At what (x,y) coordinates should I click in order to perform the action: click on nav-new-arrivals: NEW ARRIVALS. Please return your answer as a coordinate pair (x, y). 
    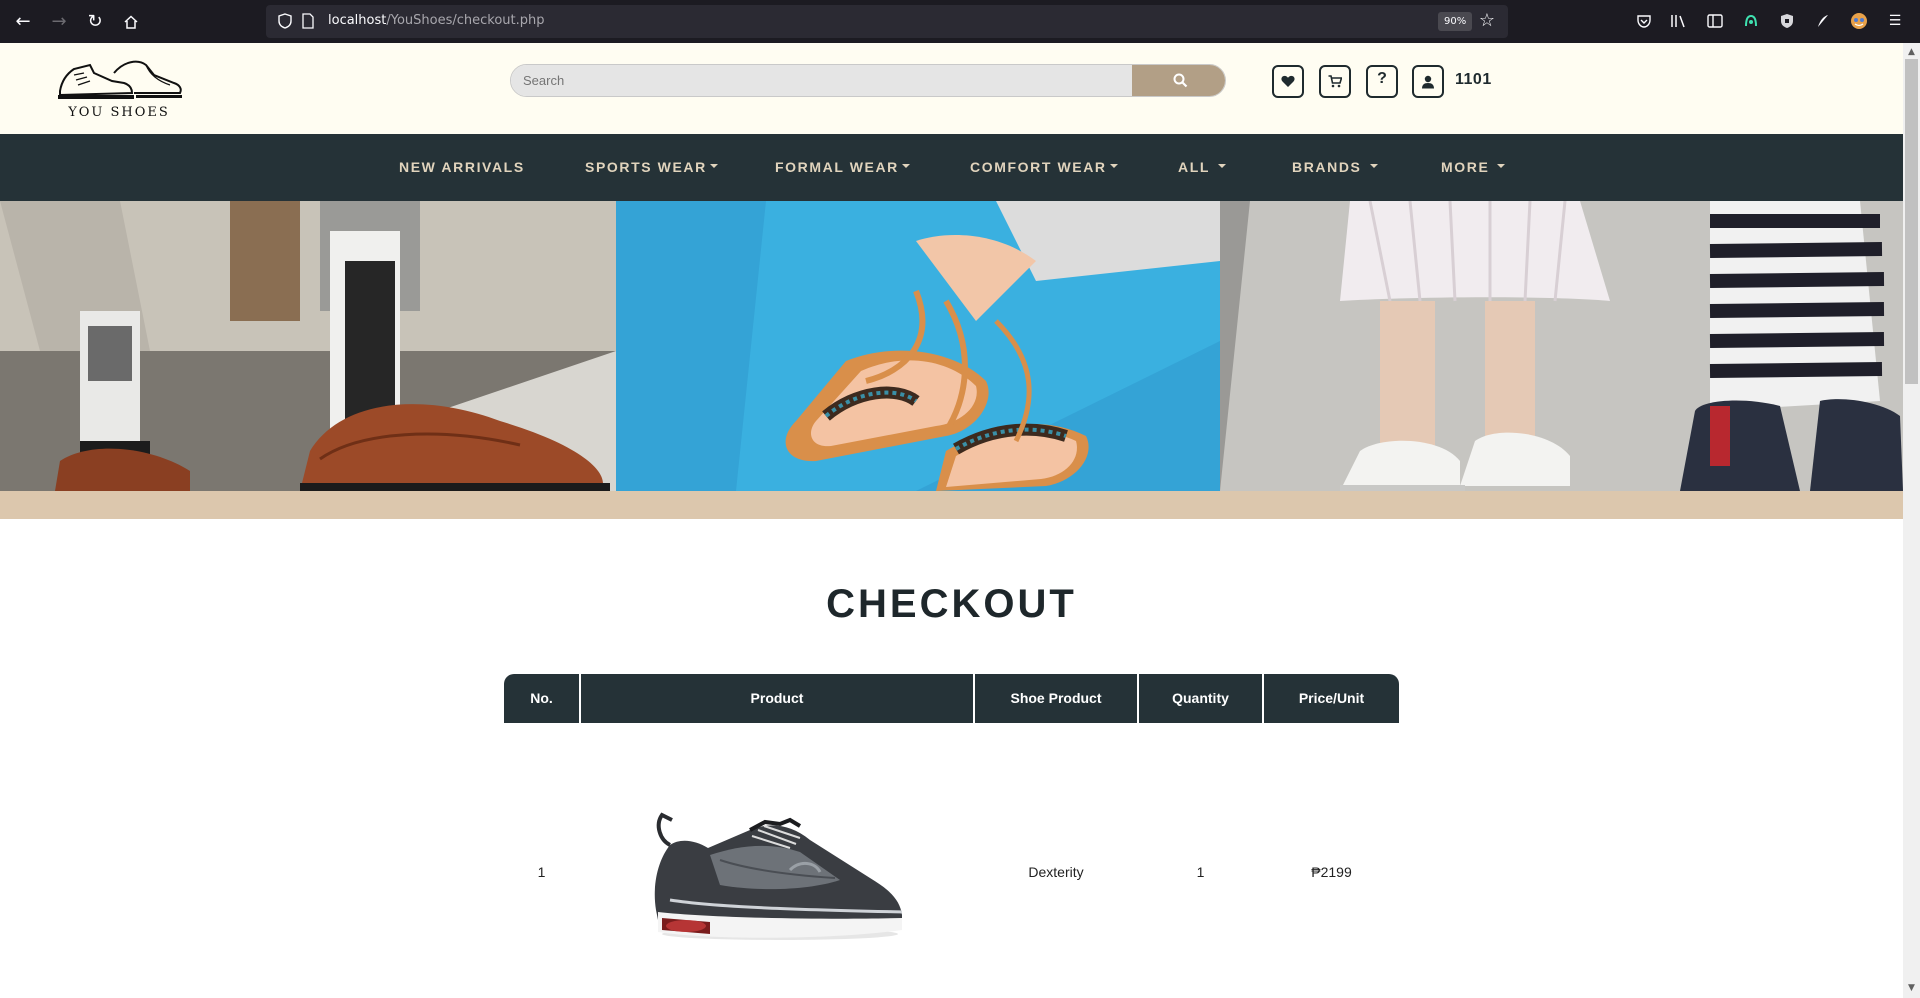
    Looking at the image, I should click on (462, 167).